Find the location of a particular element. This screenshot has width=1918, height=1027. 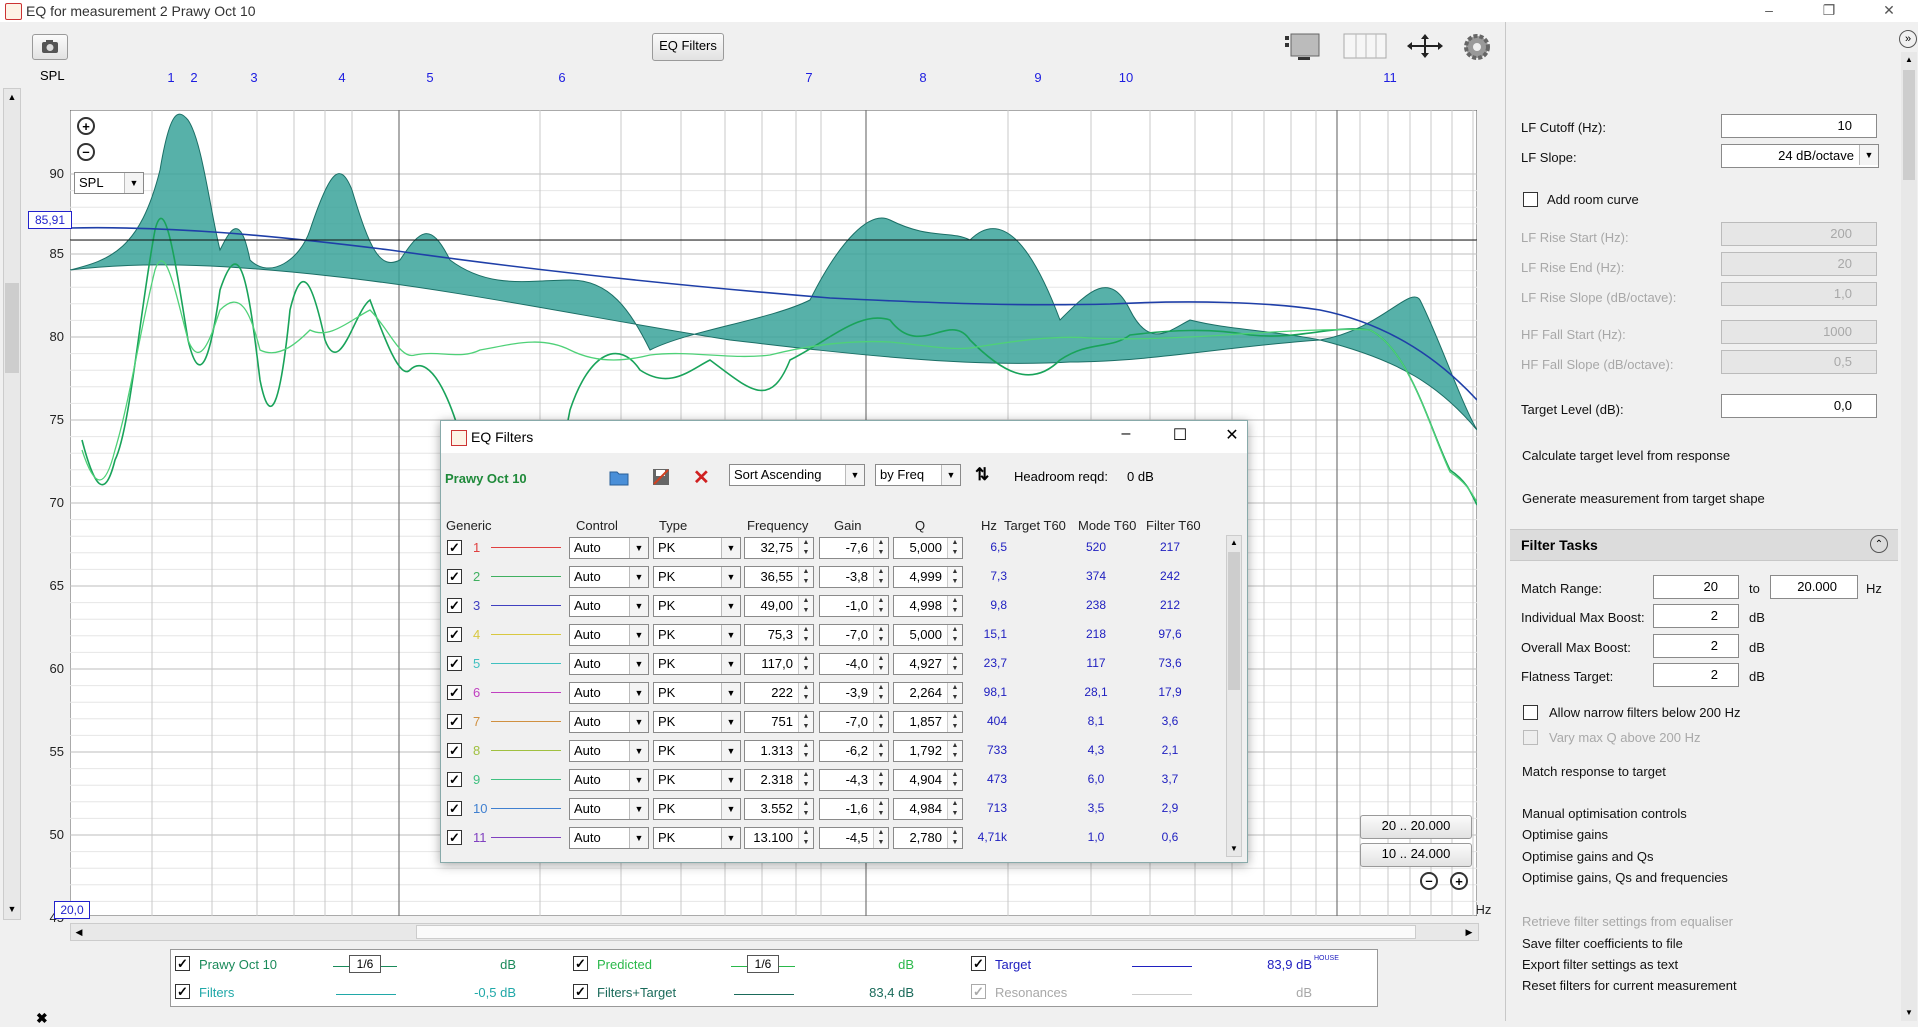

delete-filters-icon: ✕ is located at coordinates (703, 477).